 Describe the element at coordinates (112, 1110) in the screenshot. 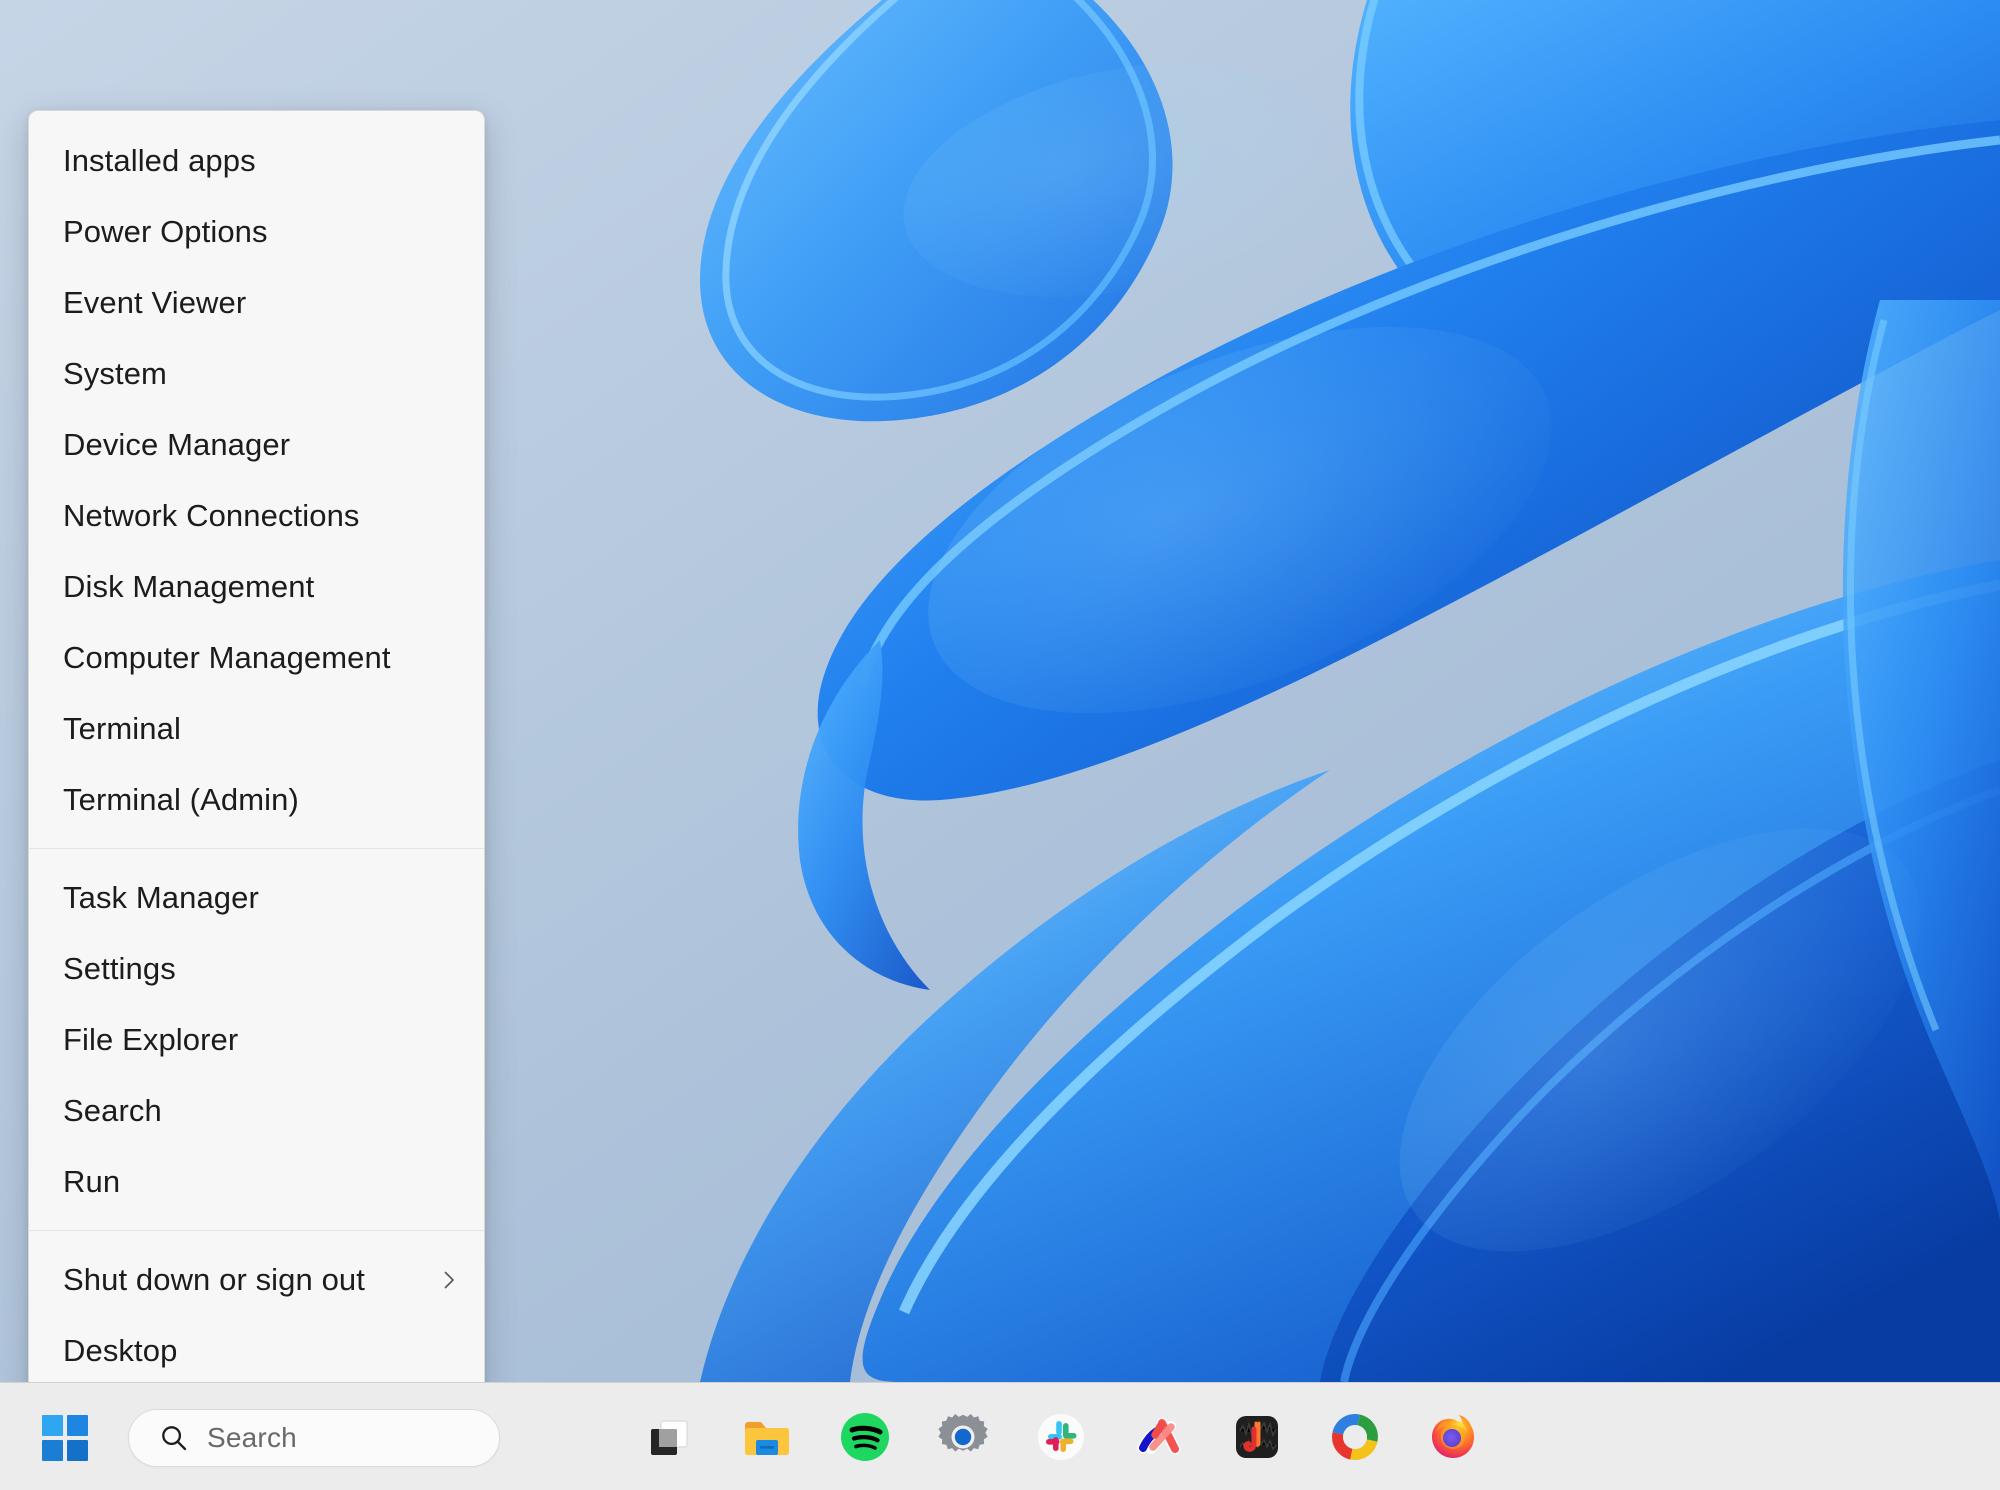

I see `menu-item-label: Search` at that location.